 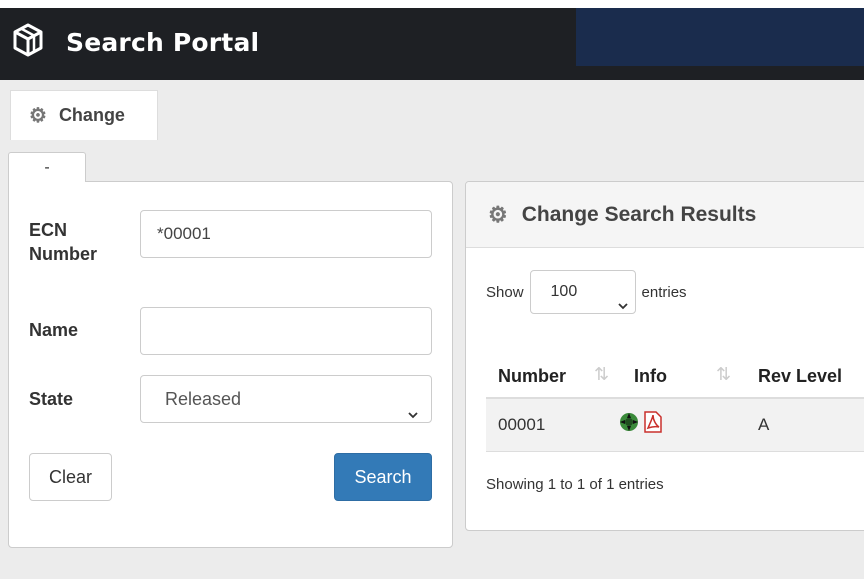 What do you see at coordinates (582, 292) in the screenshot?
I see `page-size-select: 100` at bounding box center [582, 292].